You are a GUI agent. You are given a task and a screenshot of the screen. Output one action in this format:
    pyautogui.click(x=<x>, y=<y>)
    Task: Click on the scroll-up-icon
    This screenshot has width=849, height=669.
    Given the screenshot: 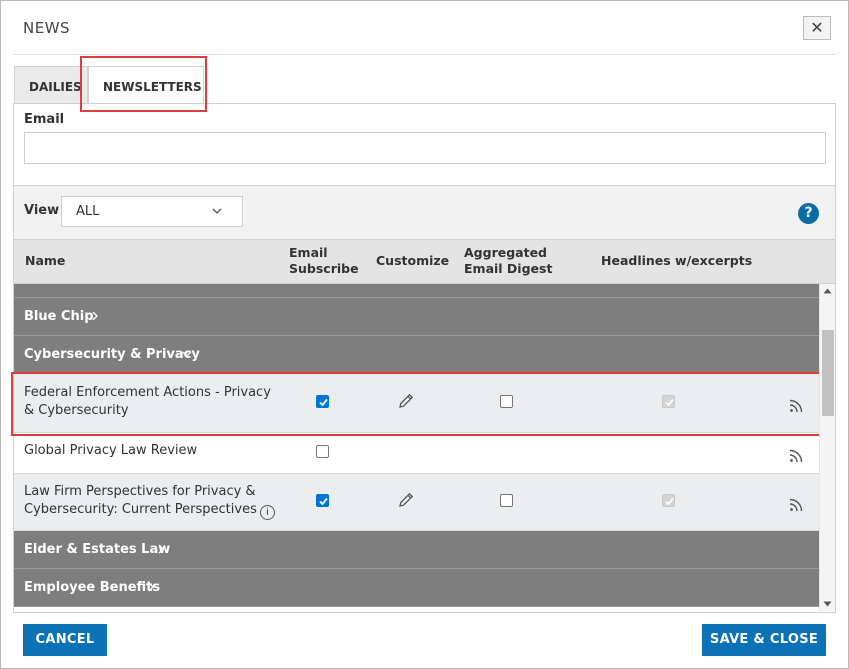 What is the action you would take?
    pyautogui.click(x=827, y=291)
    